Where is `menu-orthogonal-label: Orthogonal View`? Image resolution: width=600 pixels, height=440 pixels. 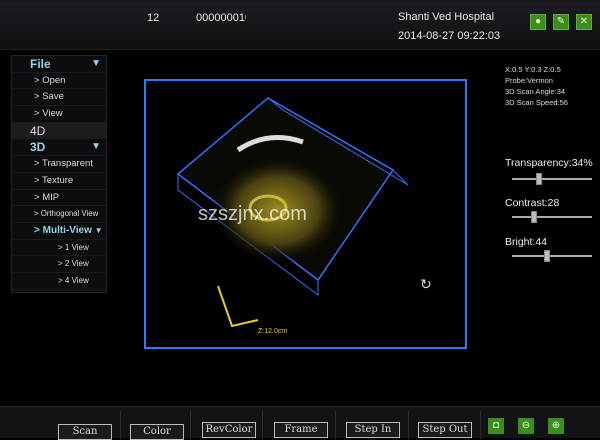
menu-orthogonal-label: Orthogonal View is located at coordinates (69, 214).